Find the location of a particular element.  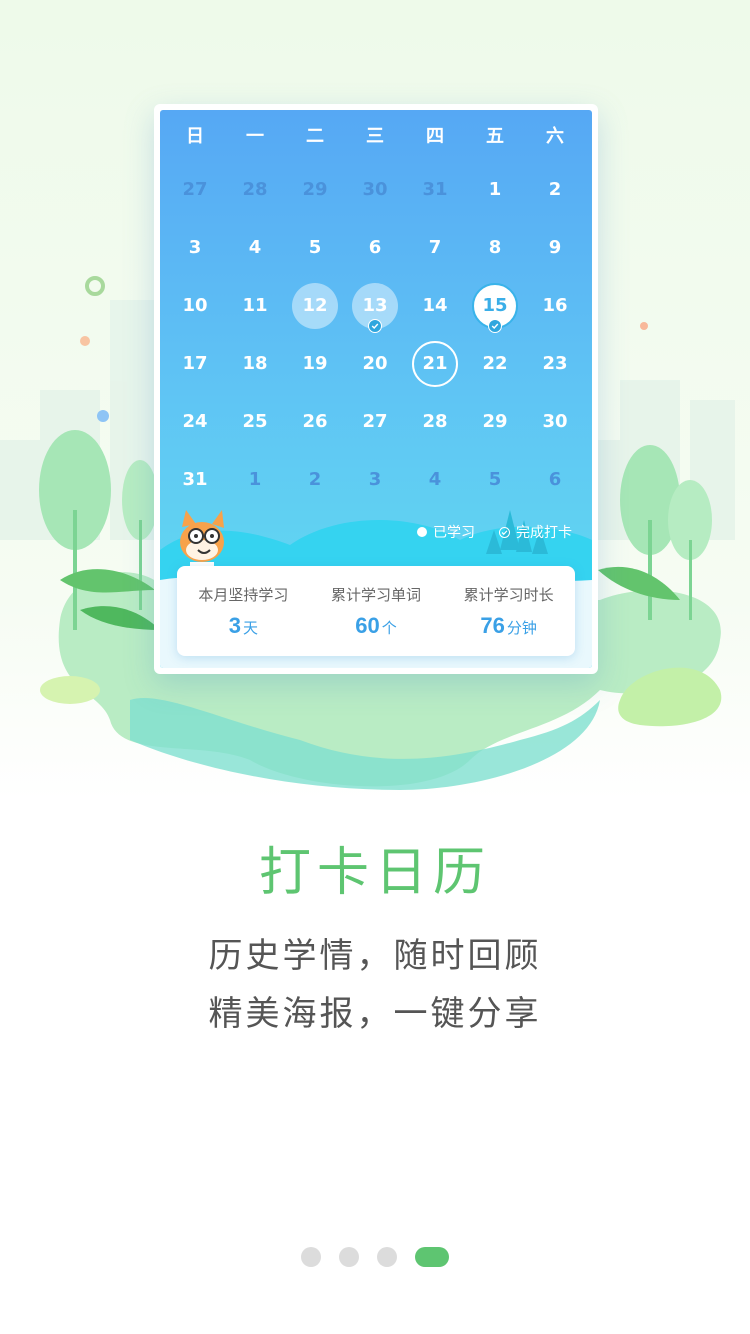

calendar-week: 3 4 5 6 7 8 9 is located at coordinates (376, 248).